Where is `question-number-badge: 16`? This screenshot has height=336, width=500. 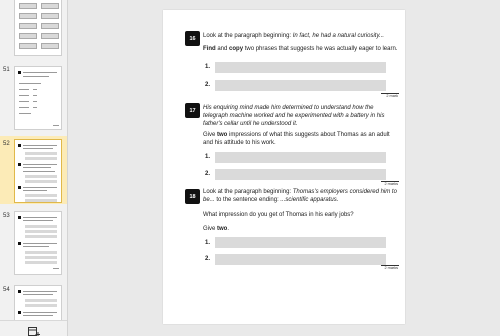
question-number-badge: 16 is located at coordinates (192, 38).